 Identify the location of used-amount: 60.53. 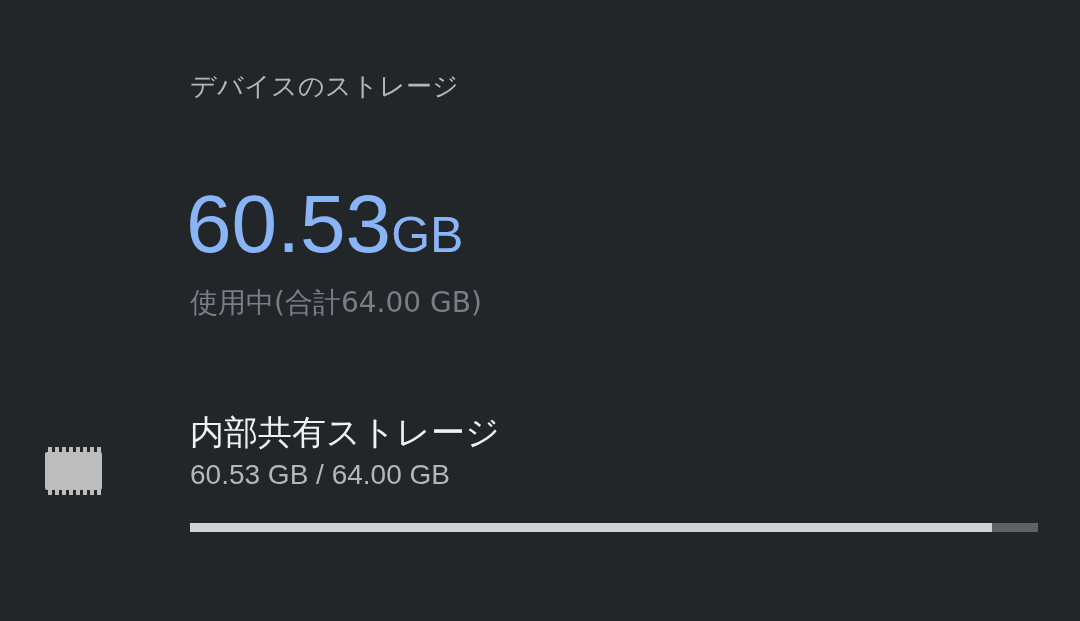
(289, 224).